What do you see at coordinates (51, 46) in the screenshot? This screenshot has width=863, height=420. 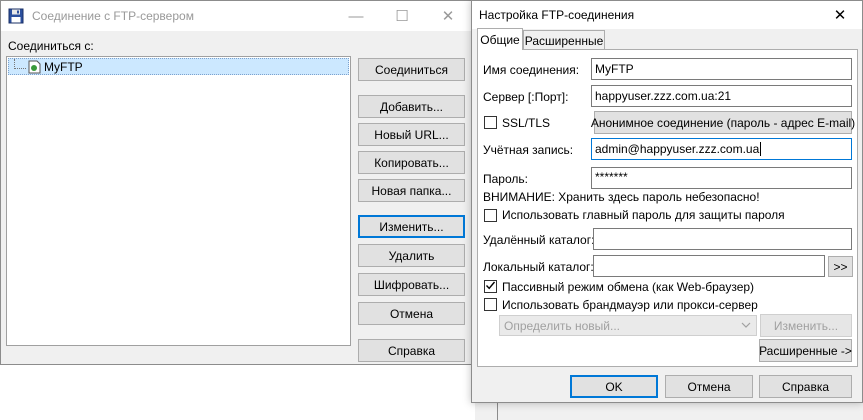 I see `connect-to-label: Соединиться с:` at bounding box center [51, 46].